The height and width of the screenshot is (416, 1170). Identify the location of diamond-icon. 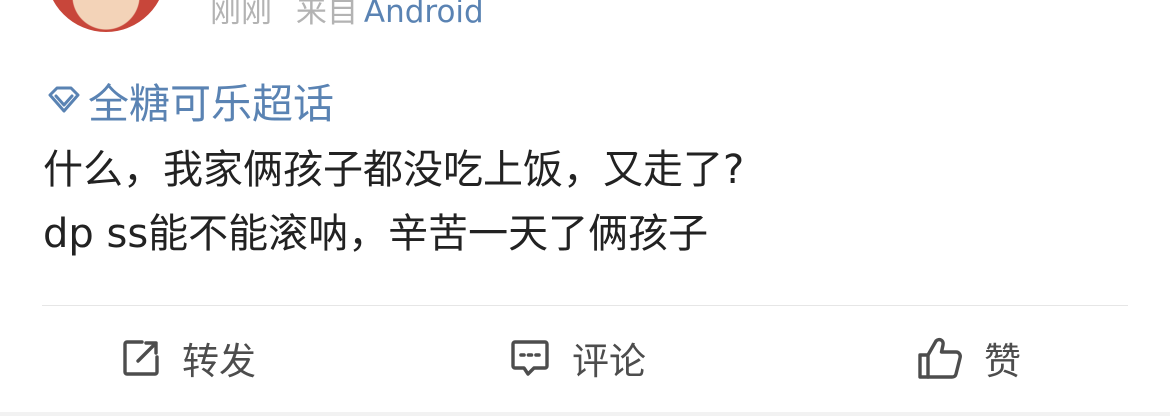
(64, 100).